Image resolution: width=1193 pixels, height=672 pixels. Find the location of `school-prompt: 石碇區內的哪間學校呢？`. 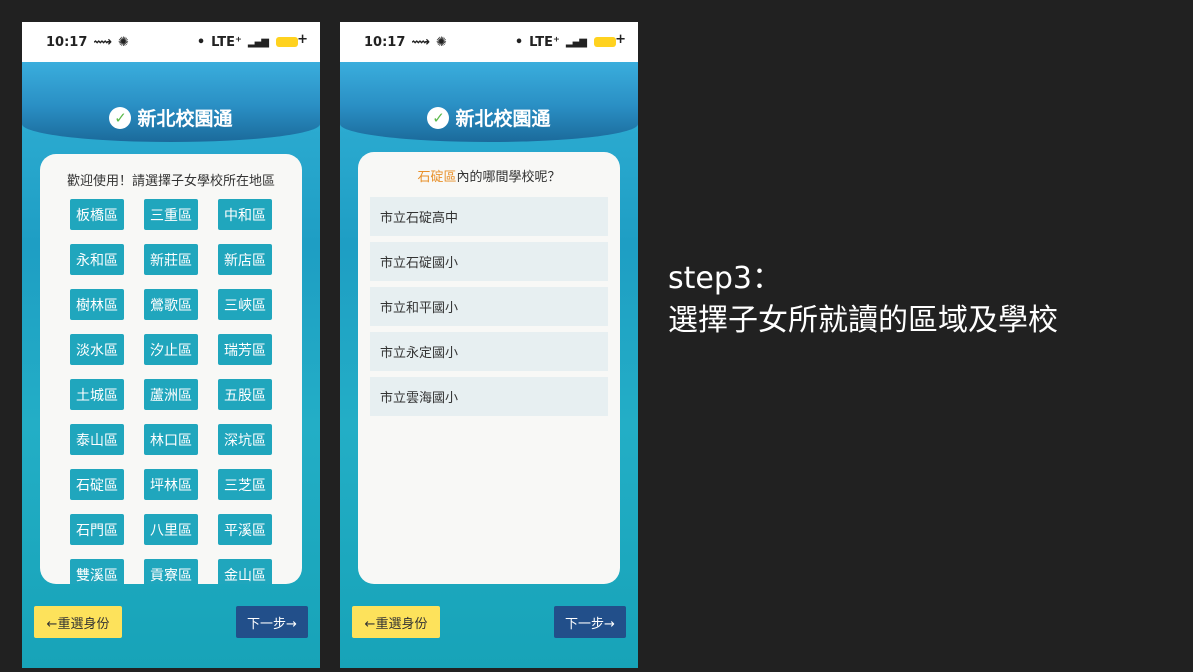

school-prompt: 石碇區內的哪間學校呢？ is located at coordinates (489, 175).